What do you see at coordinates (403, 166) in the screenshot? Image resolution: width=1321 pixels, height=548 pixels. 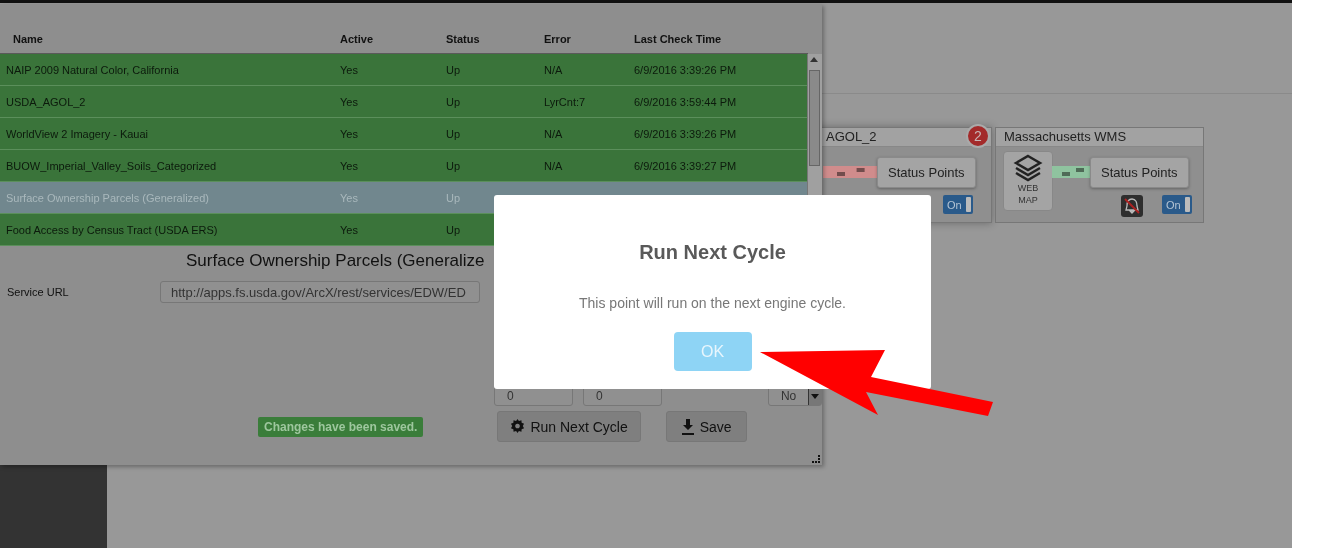 I see `table-row: BUOW_Imperial_Valley_Soils_Categorized Yes Up N/A 6/9/2016 3:39:27 PM` at bounding box center [403, 166].